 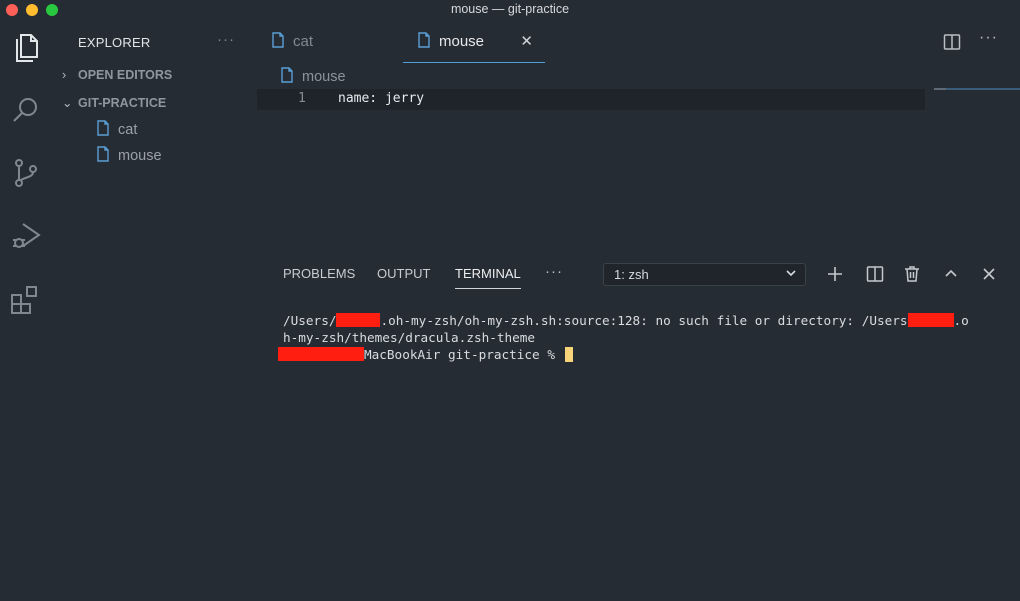 I want to click on minimap-slider, so click(x=940, y=89).